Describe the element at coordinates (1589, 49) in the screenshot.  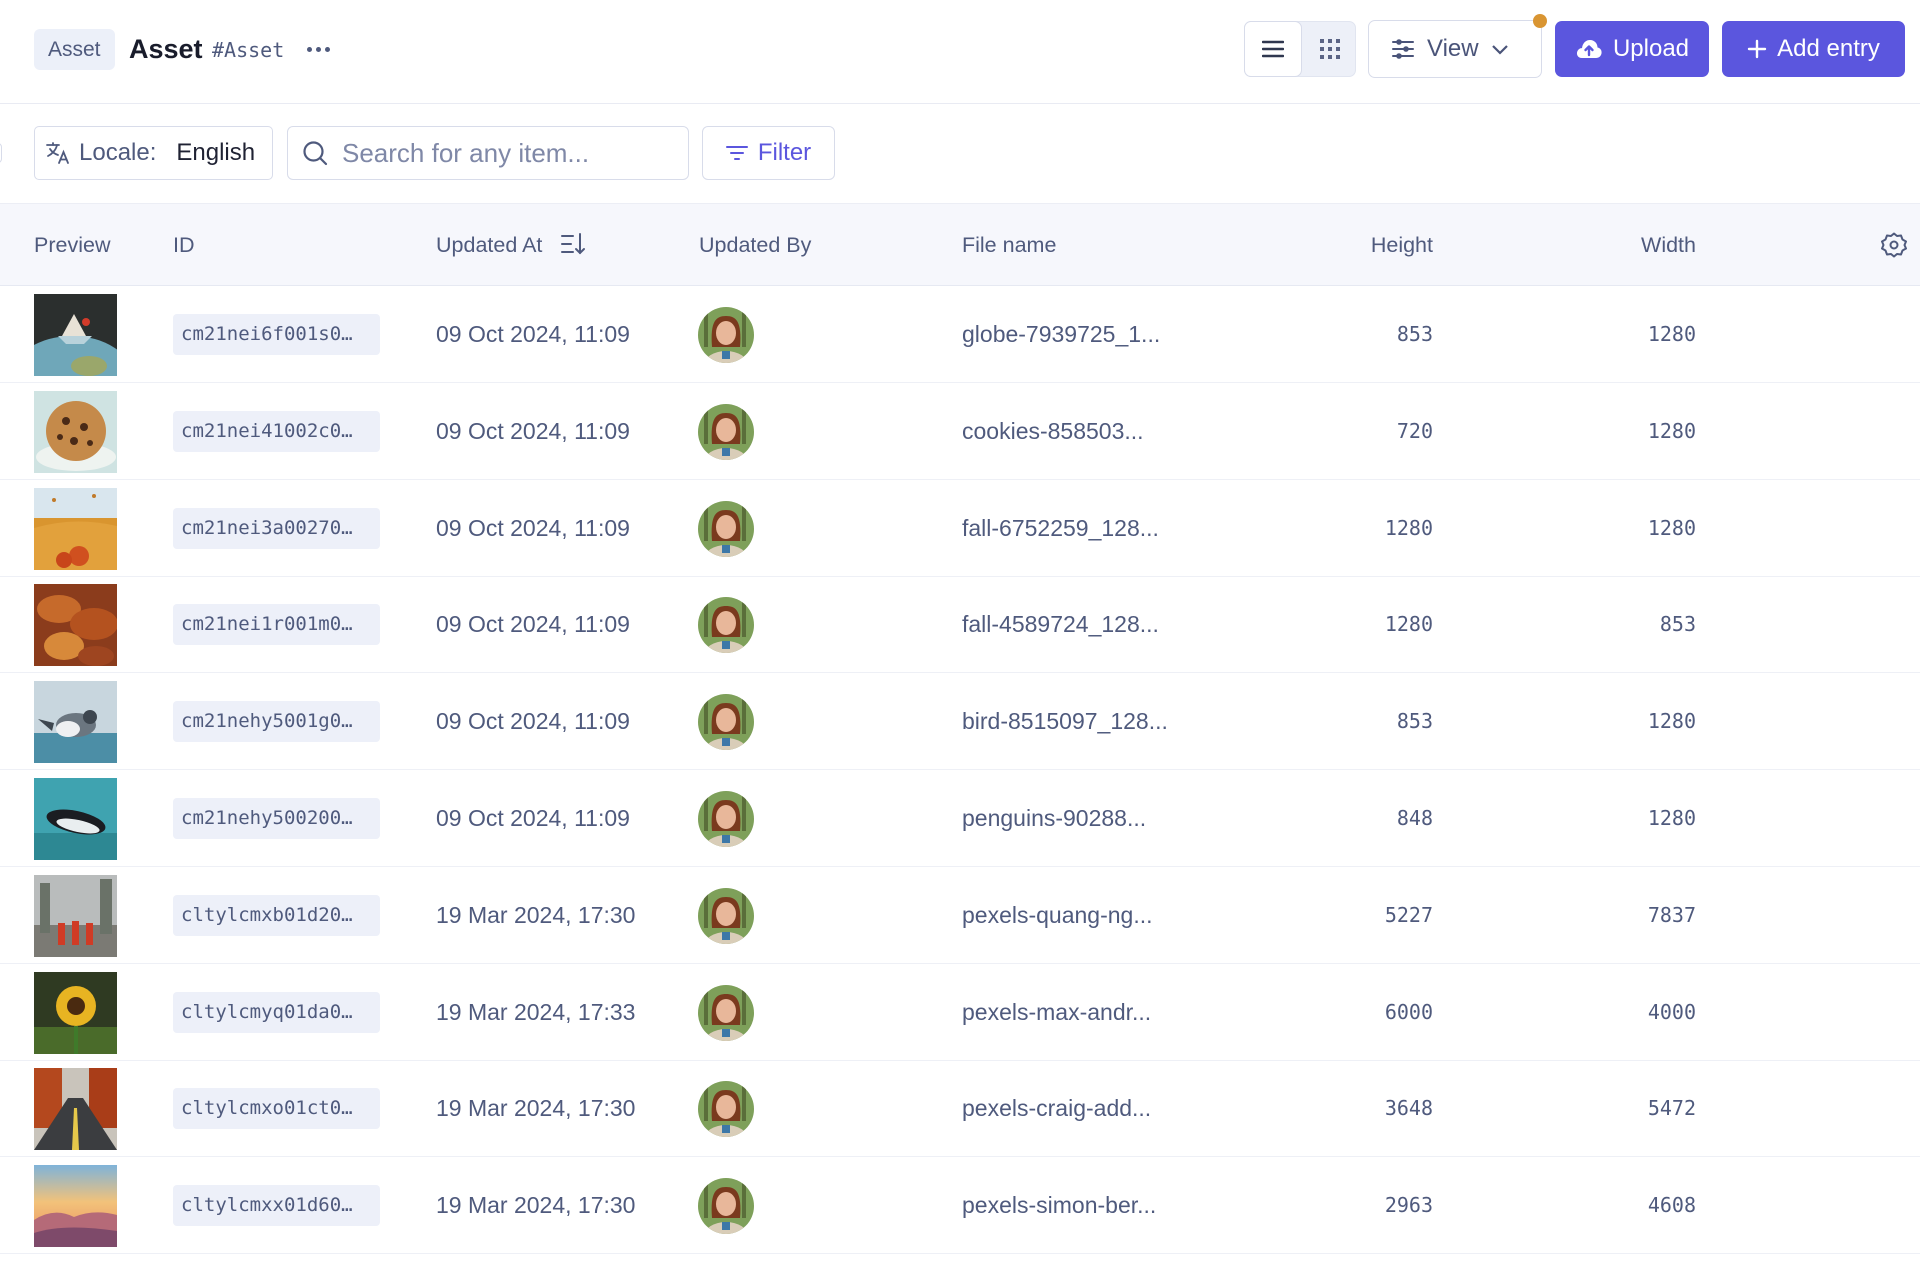
I see `cloud-upload-icon` at that location.